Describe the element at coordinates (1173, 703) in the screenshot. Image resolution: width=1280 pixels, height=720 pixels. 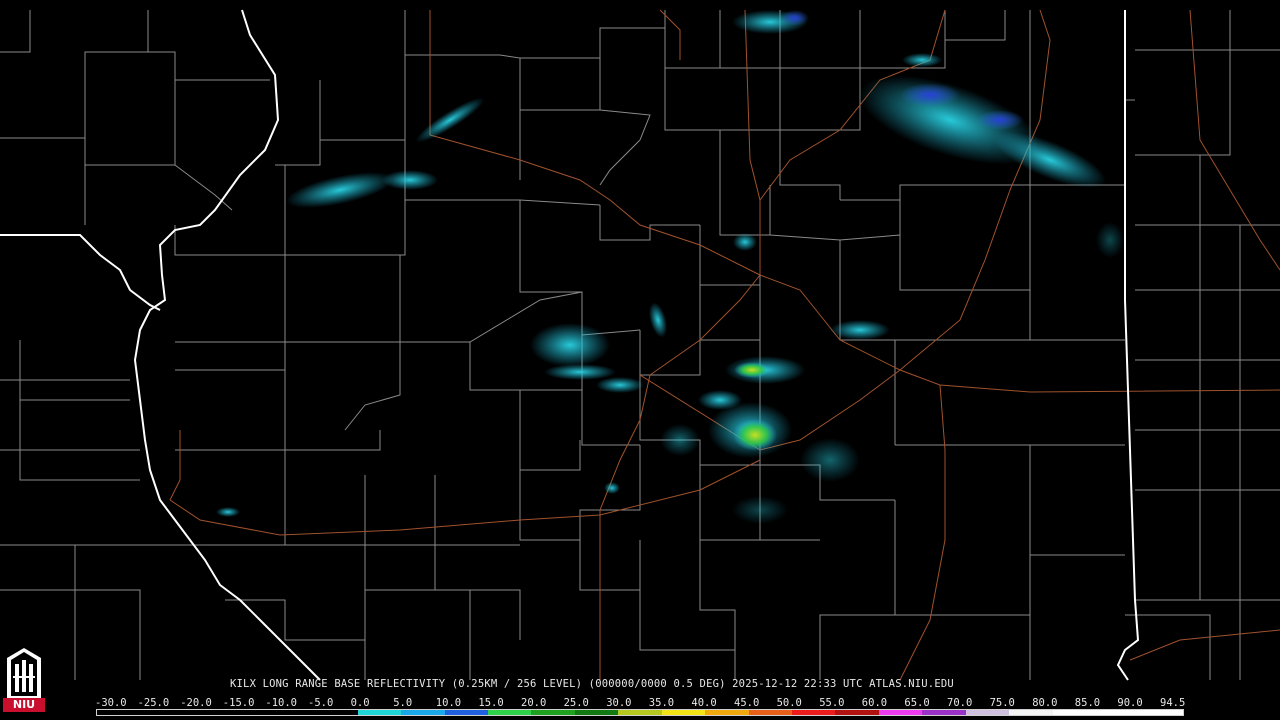
I see `scale-label: 94.5` at that location.